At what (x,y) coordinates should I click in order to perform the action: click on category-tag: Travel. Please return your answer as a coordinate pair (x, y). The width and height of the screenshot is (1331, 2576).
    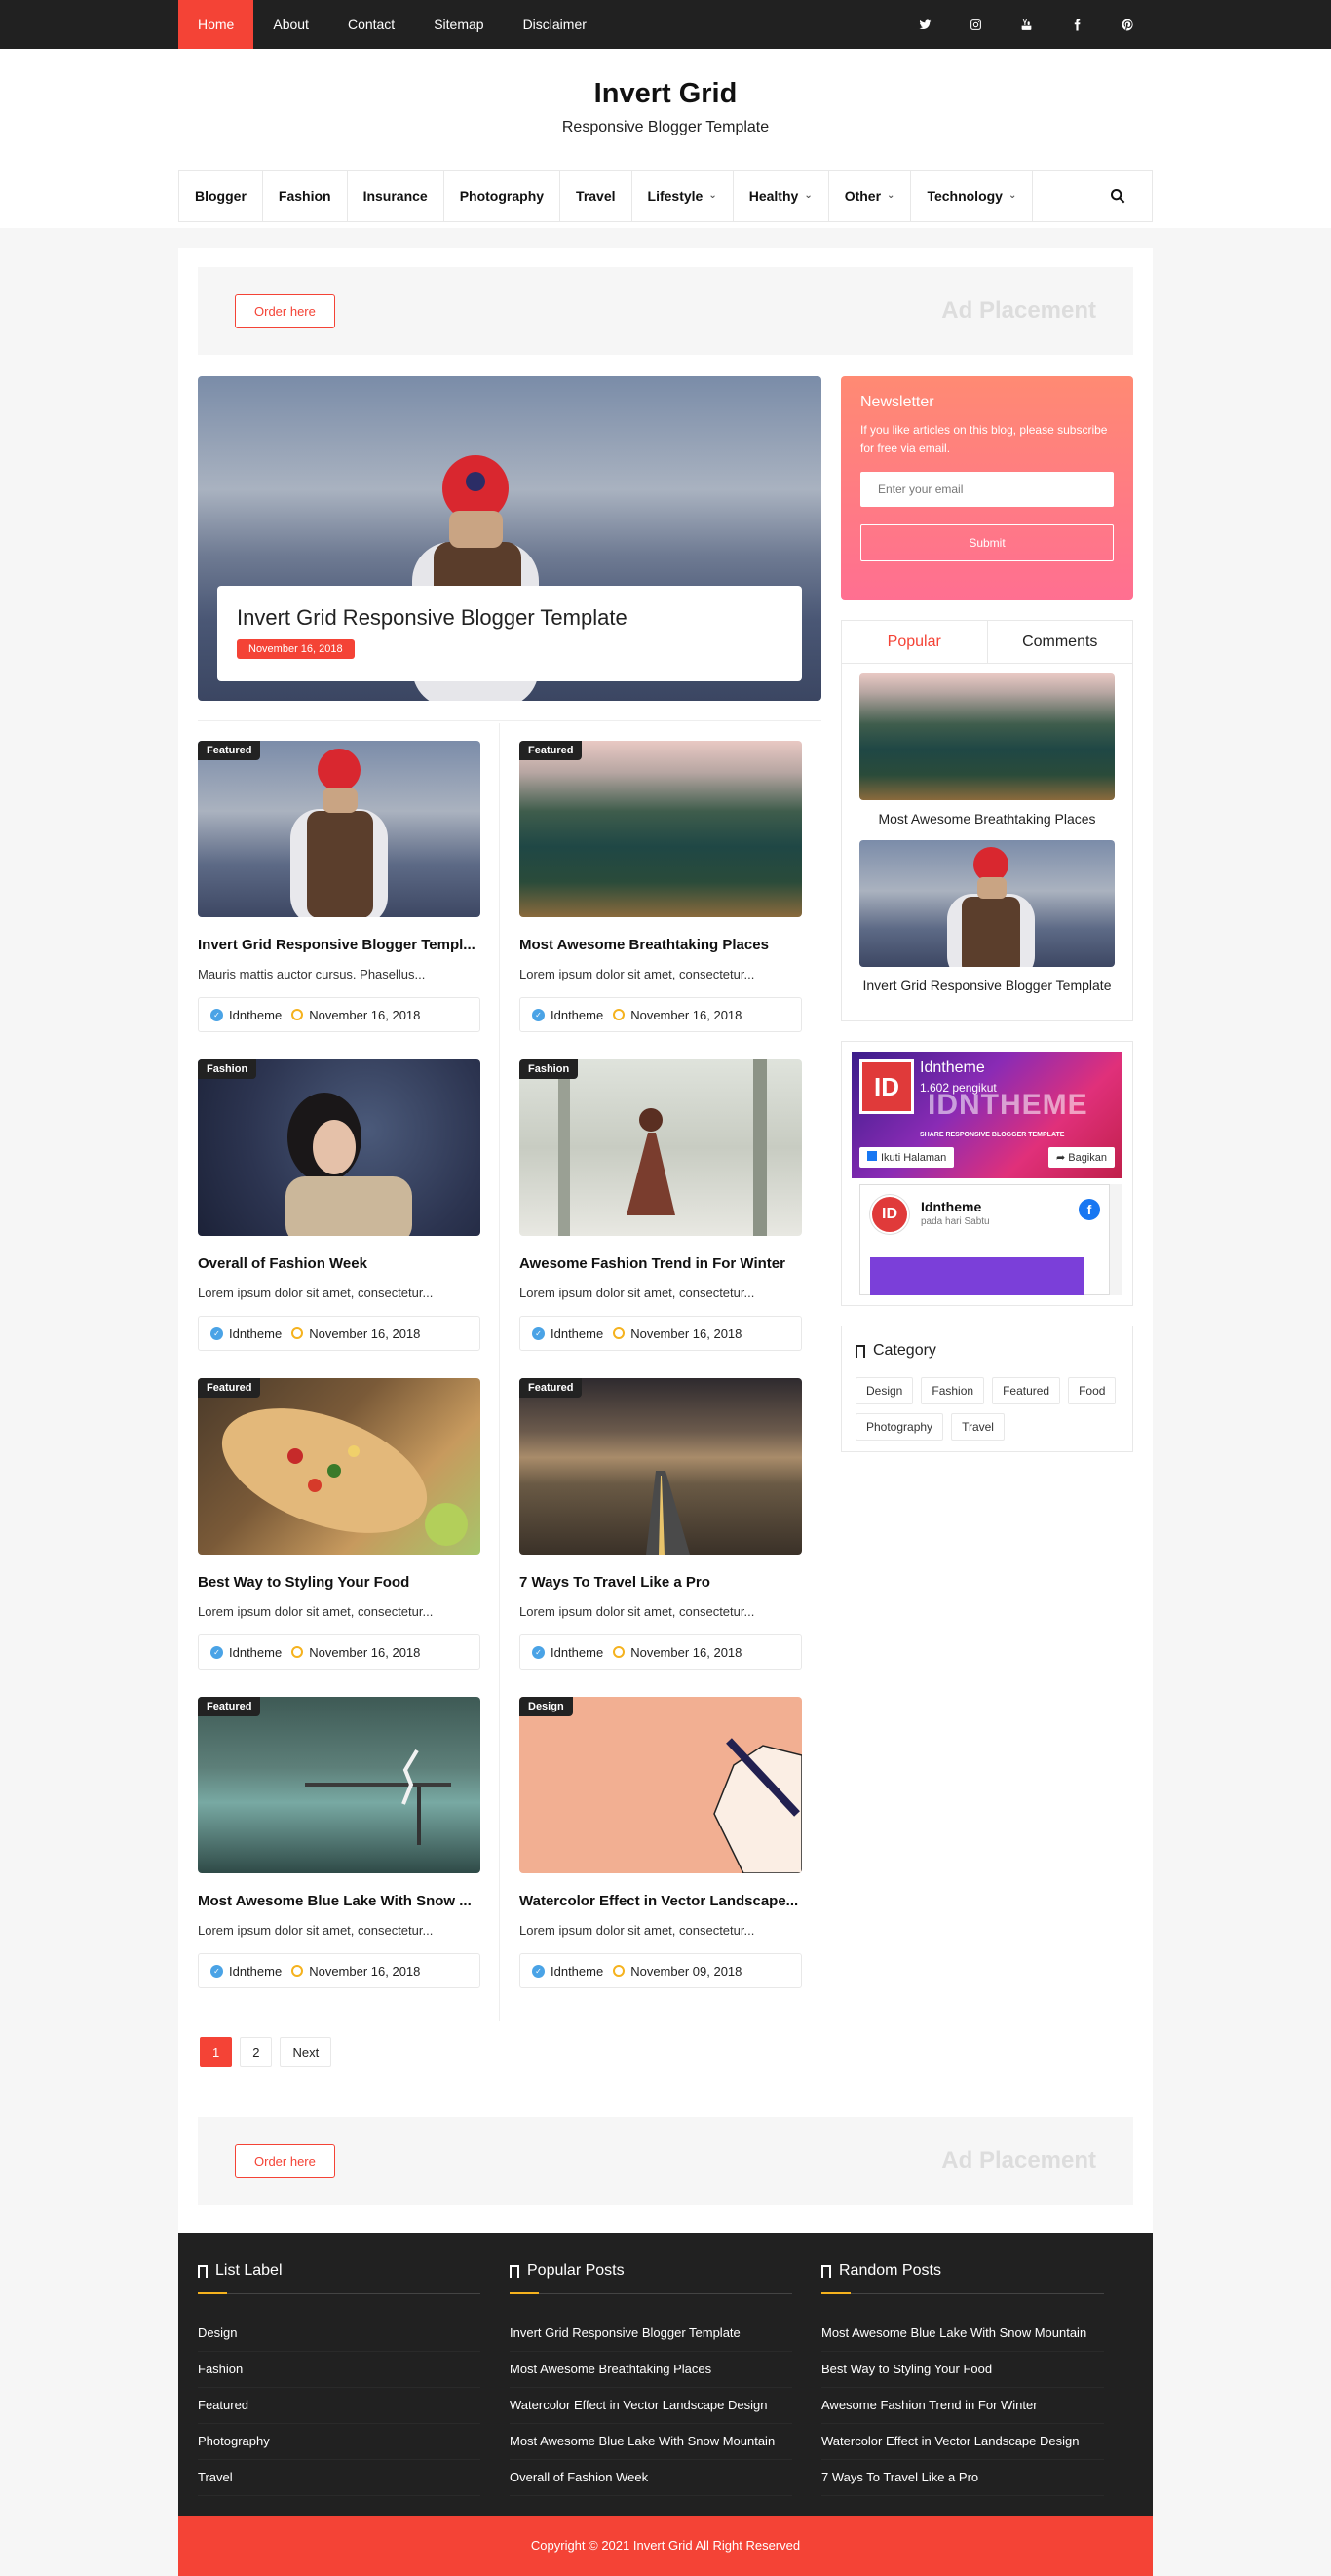
    Looking at the image, I should click on (978, 1427).